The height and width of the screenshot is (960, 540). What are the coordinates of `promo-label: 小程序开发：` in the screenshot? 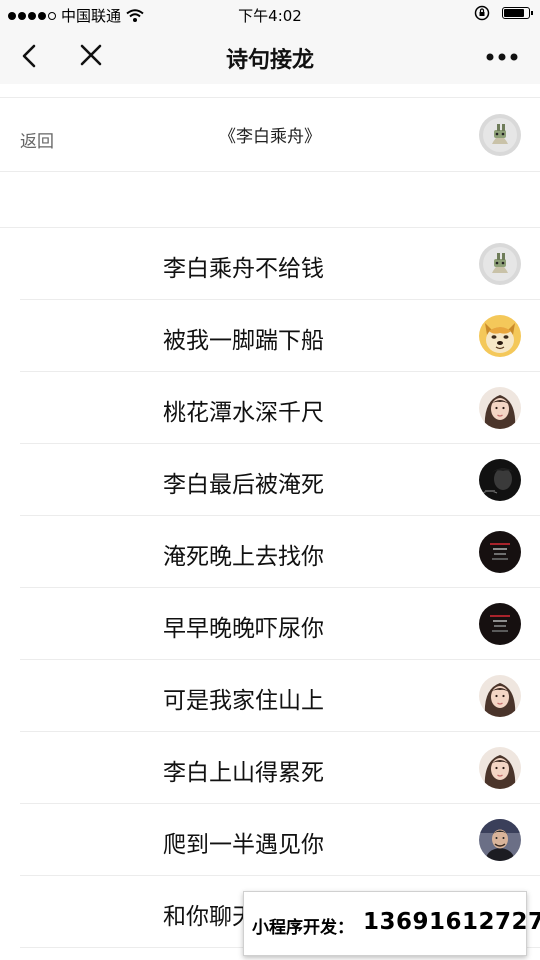 It's located at (303, 928).